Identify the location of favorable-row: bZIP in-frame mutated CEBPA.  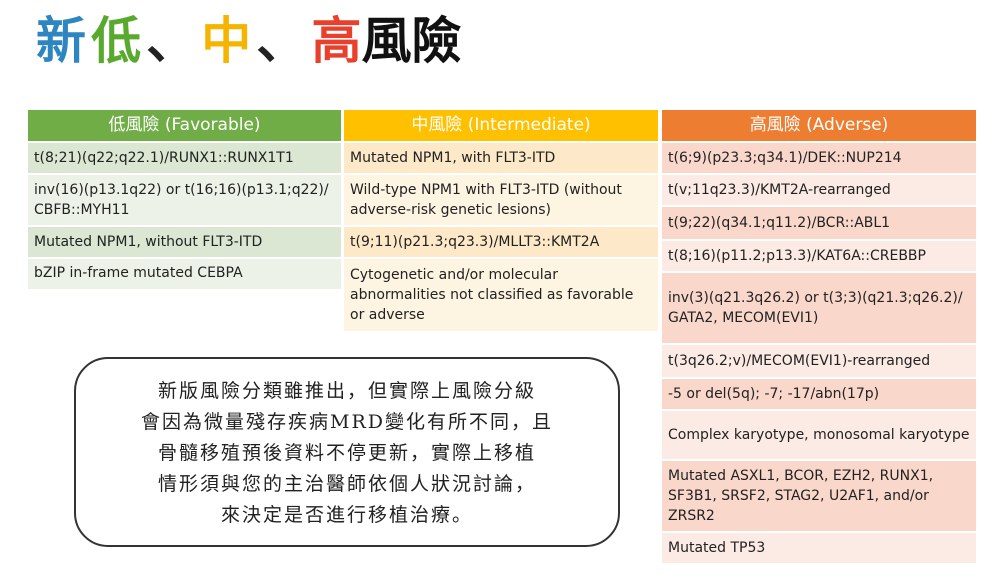
(184, 273).